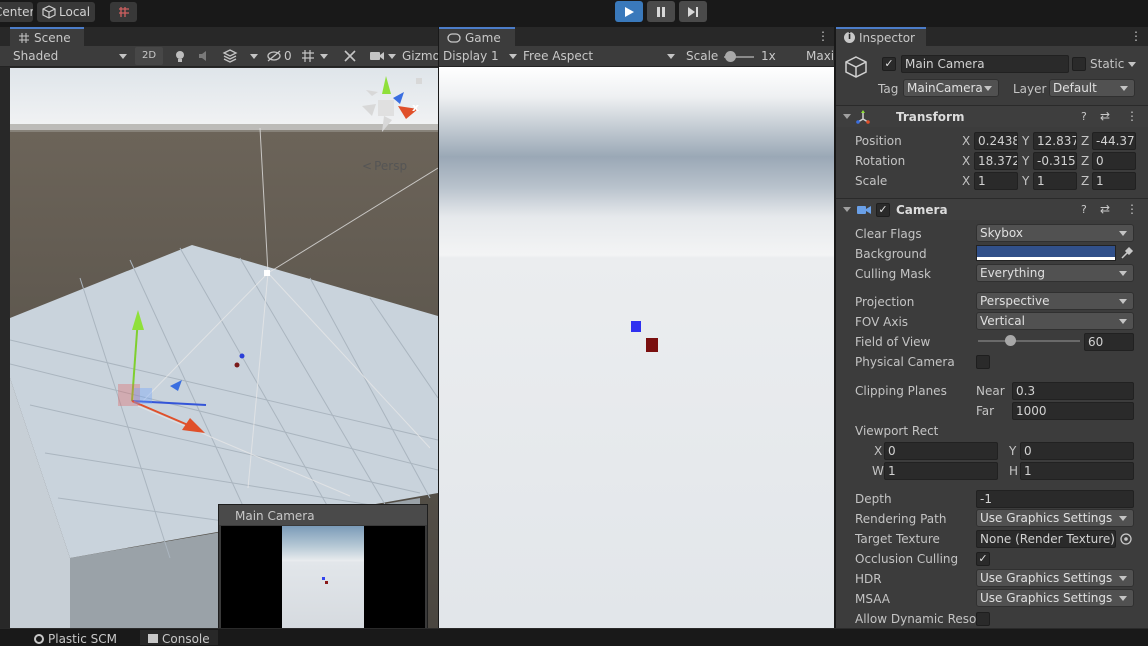 The height and width of the screenshot is (646, 1148). Describe the element at coordinates (992, 116) in the screenshot. I see `transform-header: Transform ? ⇄ ⋮` at that location.